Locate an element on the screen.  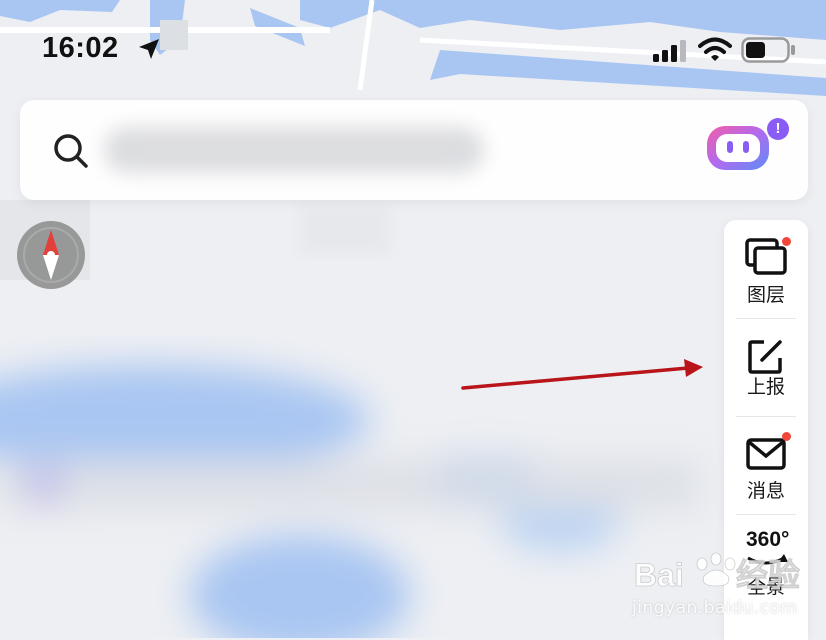
layers-button: 图层 is located at coordinates (766, 272).